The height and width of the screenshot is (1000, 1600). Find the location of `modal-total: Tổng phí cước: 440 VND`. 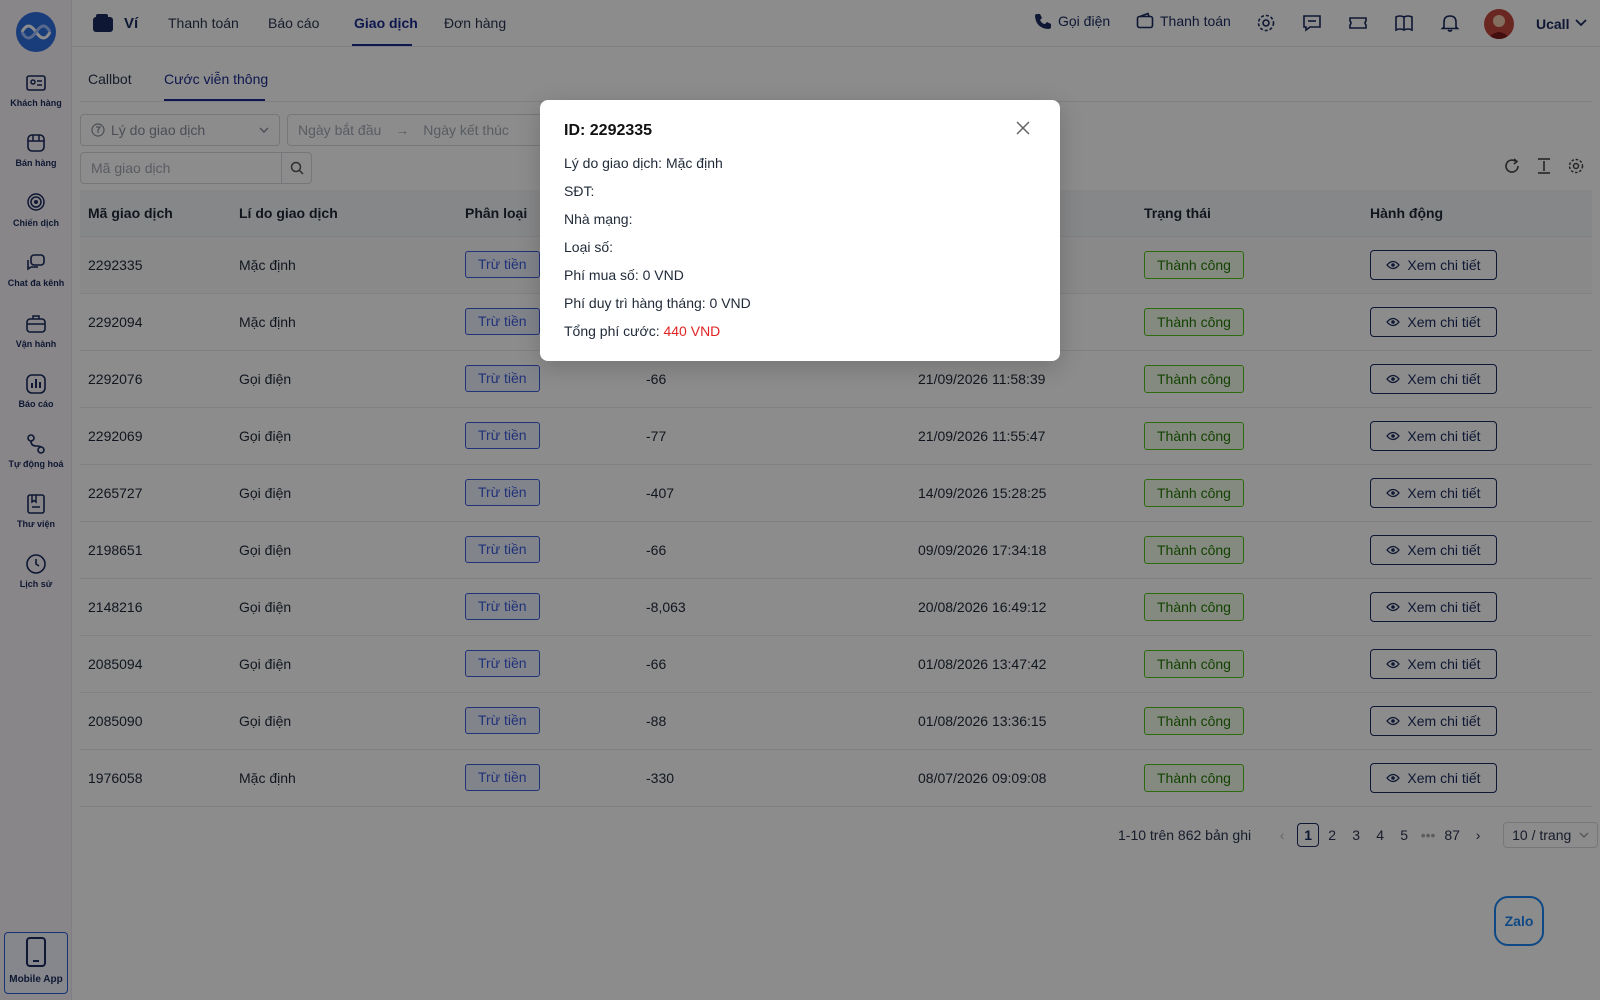

modal-total: Tổng phí cước: 440 VND is located at coordinates (642, 331).